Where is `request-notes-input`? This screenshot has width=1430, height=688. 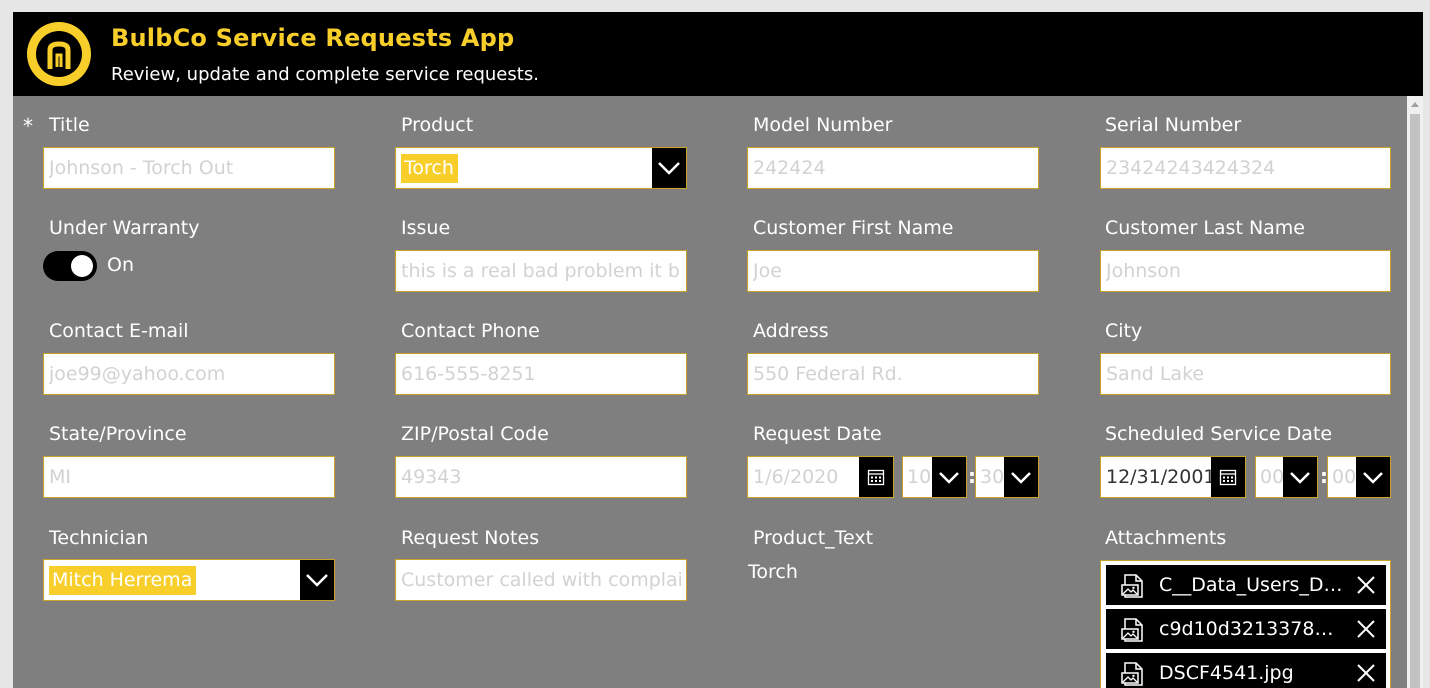
request-notes-input is located at coordinates (541, 580).